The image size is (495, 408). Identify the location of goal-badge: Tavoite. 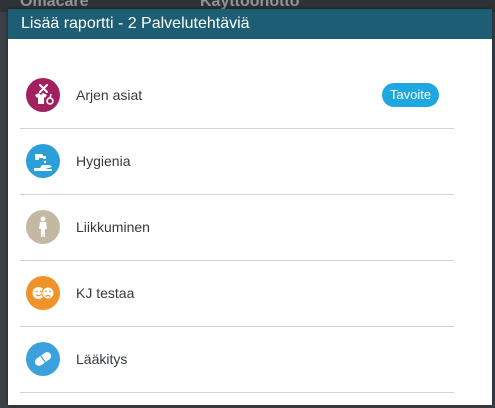
(410, 95).